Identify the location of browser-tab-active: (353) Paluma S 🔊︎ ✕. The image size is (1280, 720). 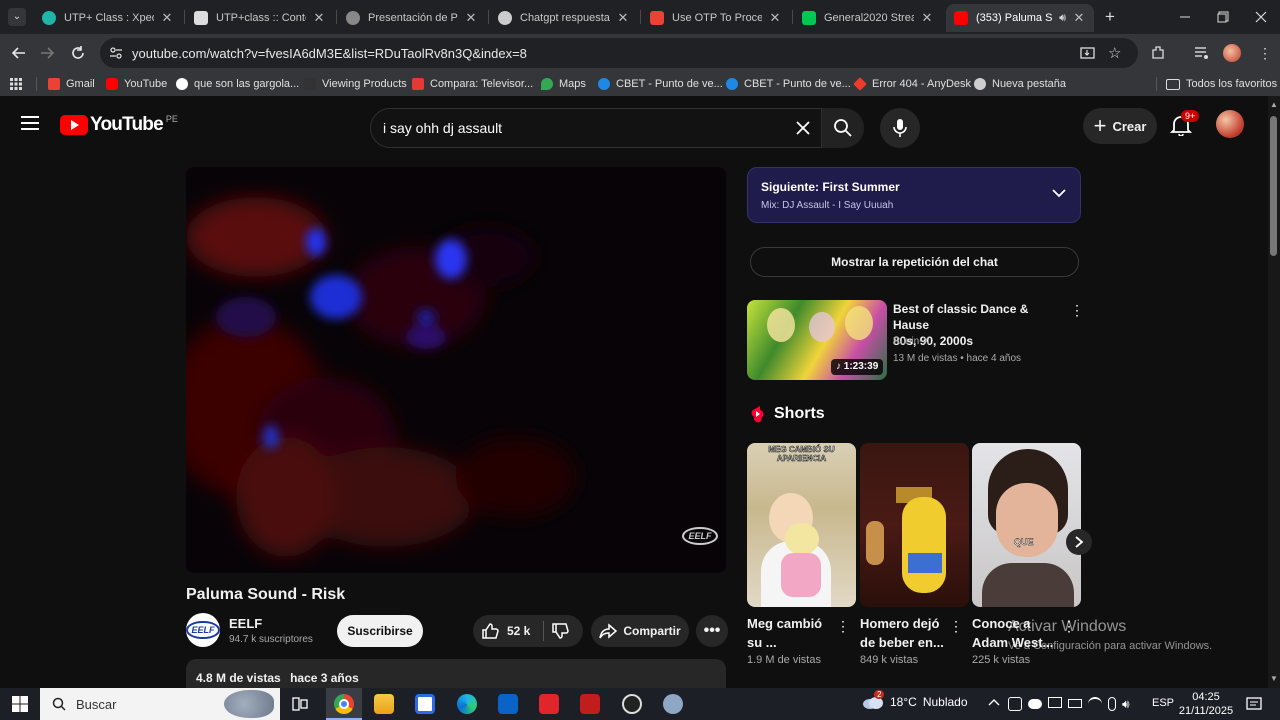
(1020, 18).